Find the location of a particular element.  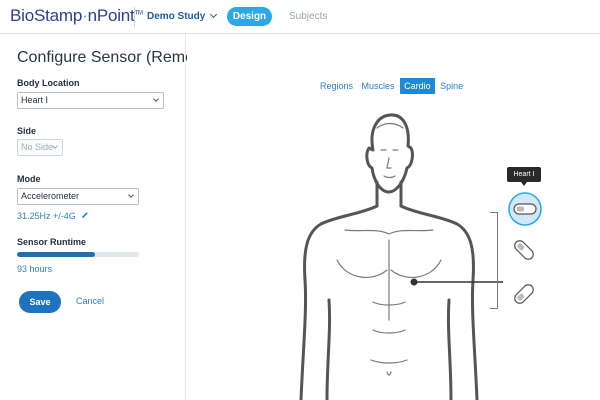

sample-rate-text: 31.25Hz +/-4G is located at coordinates (46, 216).